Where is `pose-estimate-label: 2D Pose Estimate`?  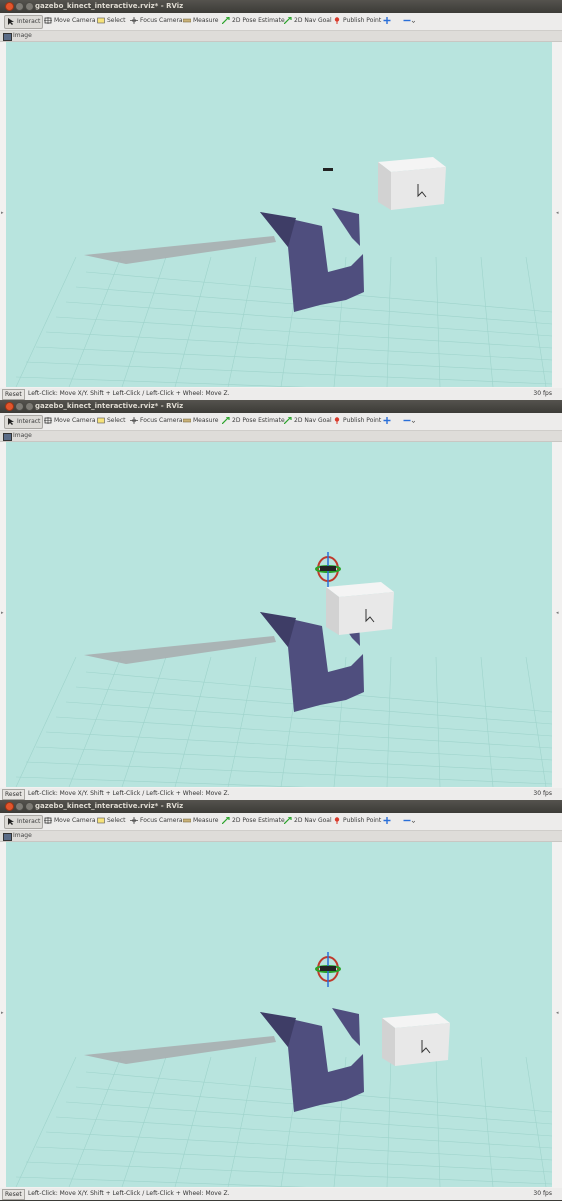 pose-estimate-label: 2D Pose Estimate is located at coordinates (258, 420).